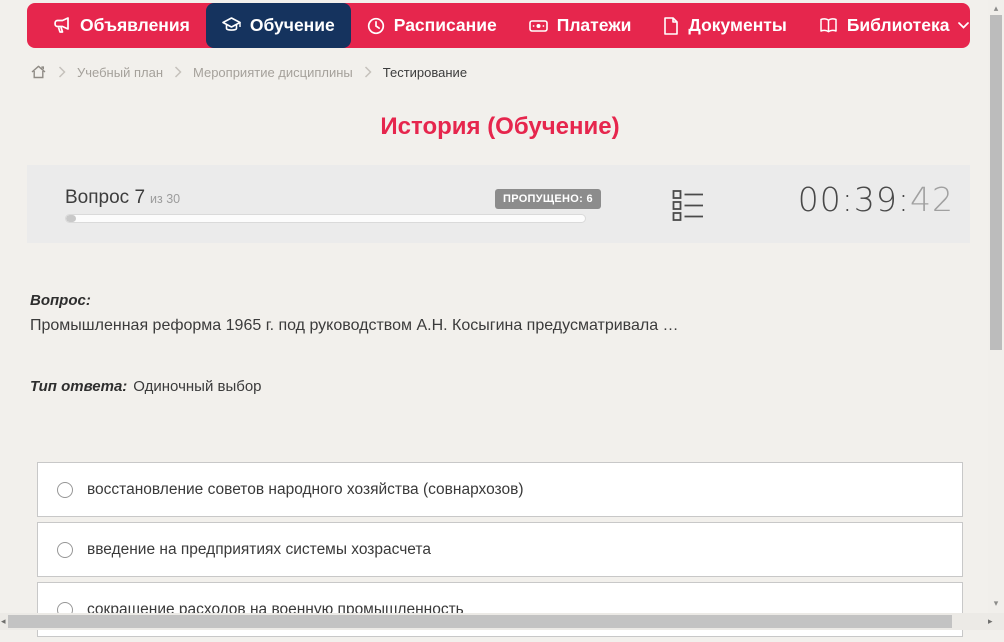 The height and width of the screenshot is (642, 1004). What do you see at coordinates (425, 72) in the screenshot?
I see `breadcrumb-item-testing: Тестирование` at bounding box center [425, 72].